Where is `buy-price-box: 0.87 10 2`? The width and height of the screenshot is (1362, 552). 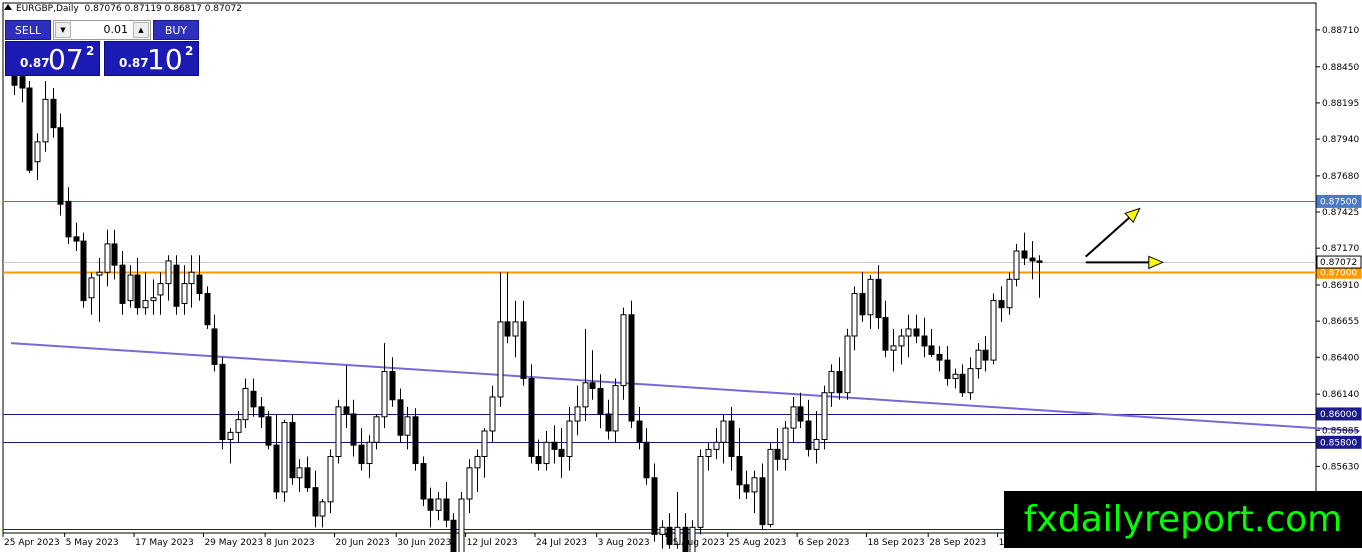 buy-price-box: 0.87 10 2 is located at coordinates (151, 58).